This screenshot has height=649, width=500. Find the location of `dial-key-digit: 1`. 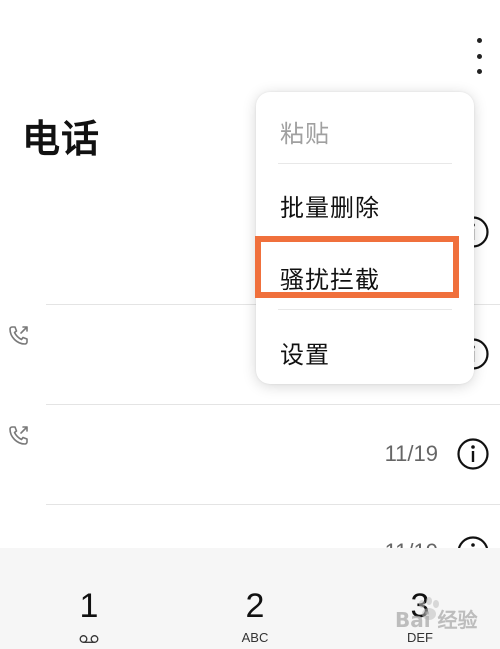

dial-key-digit: 1 is located at coordinates (89, 606).